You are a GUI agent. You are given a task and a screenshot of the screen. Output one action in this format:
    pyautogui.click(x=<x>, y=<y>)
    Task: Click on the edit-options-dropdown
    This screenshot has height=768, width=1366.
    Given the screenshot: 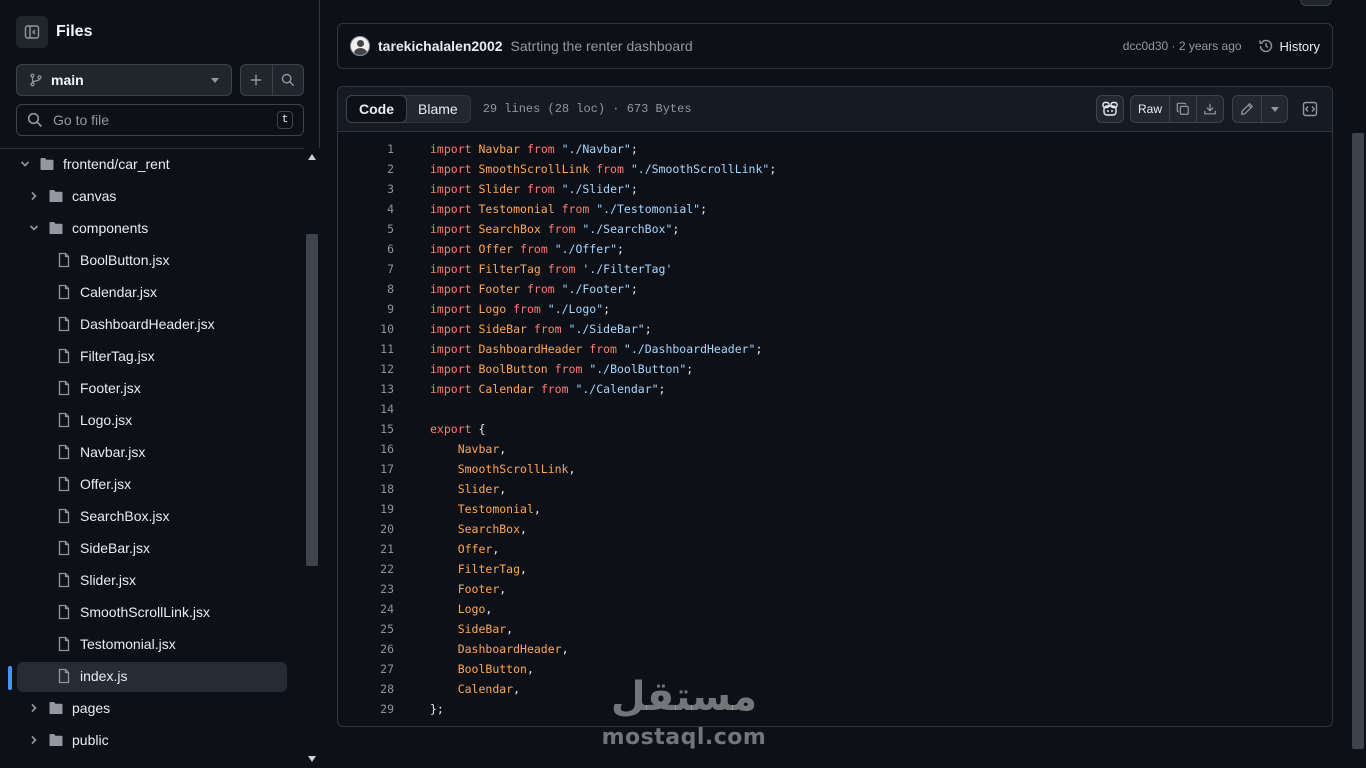 What is the action you would take?
    pyautogui.click(x=1274, y=109)
    